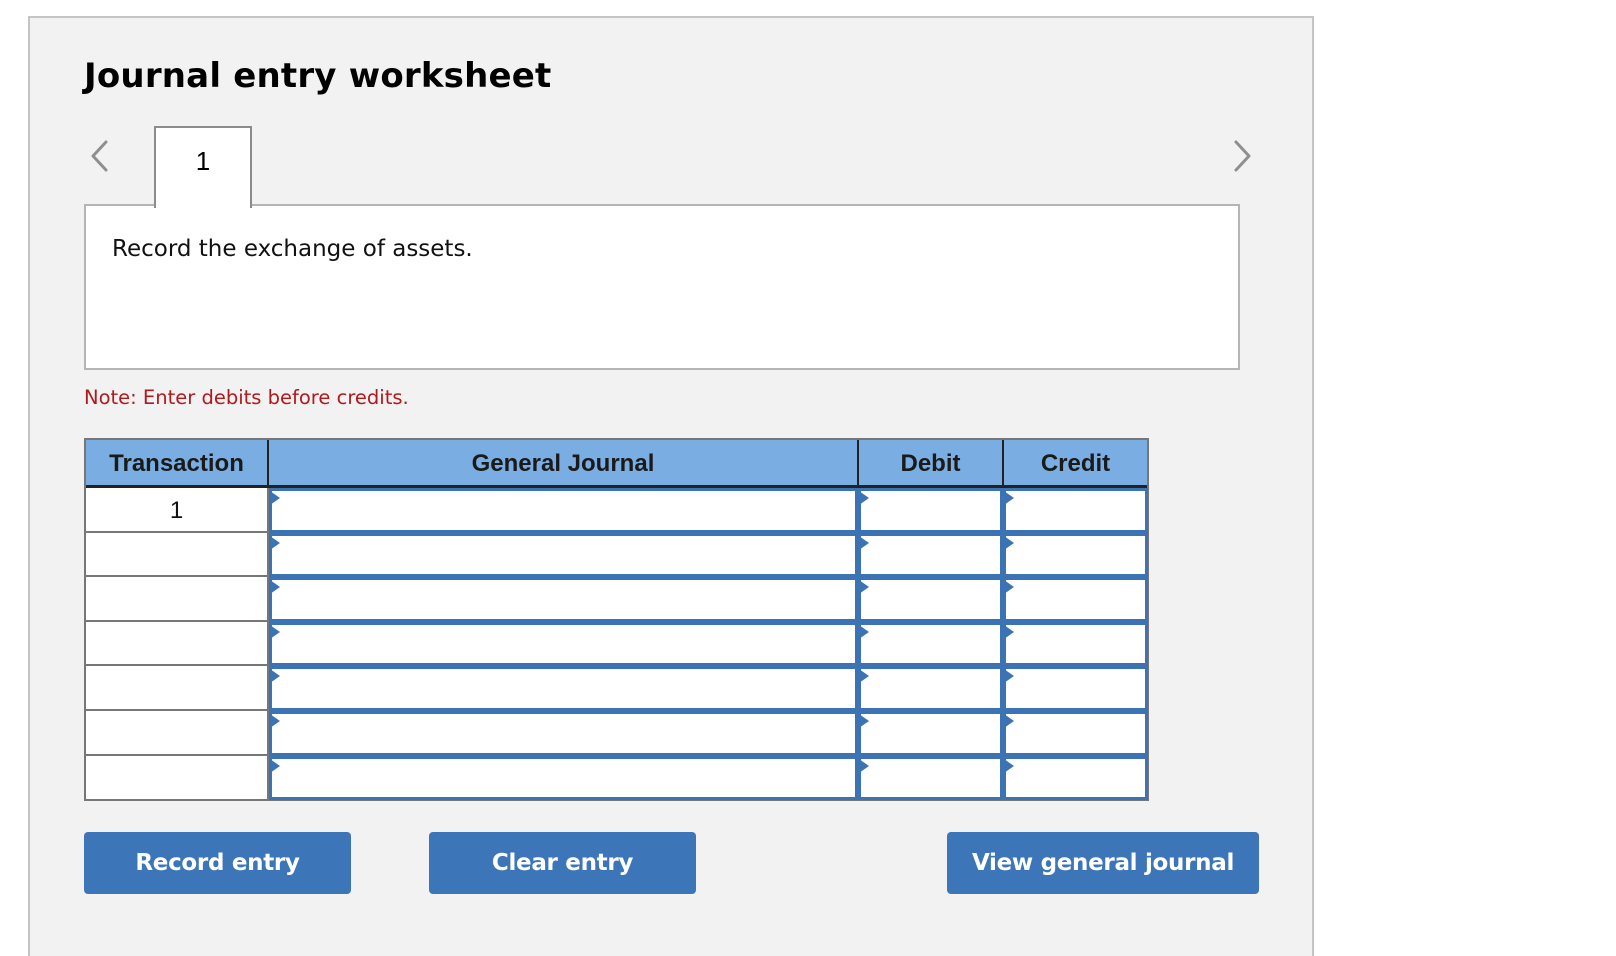  I want to click on chevron-right-icon, so click(1242, 156).